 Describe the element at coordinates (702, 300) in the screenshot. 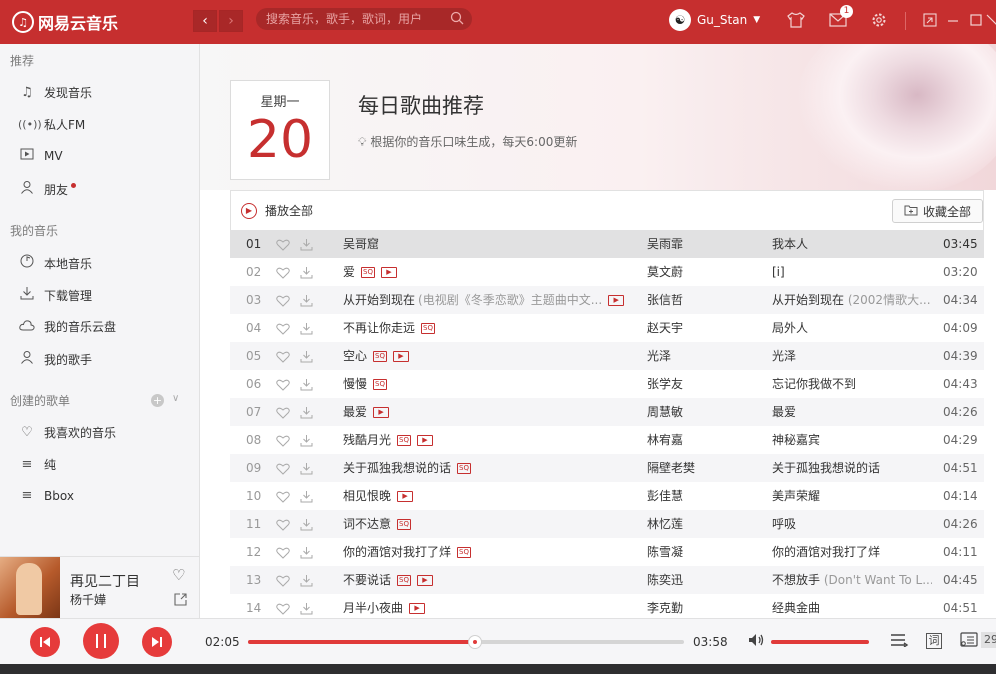

I see `track-artist: 张信哲` at that location.